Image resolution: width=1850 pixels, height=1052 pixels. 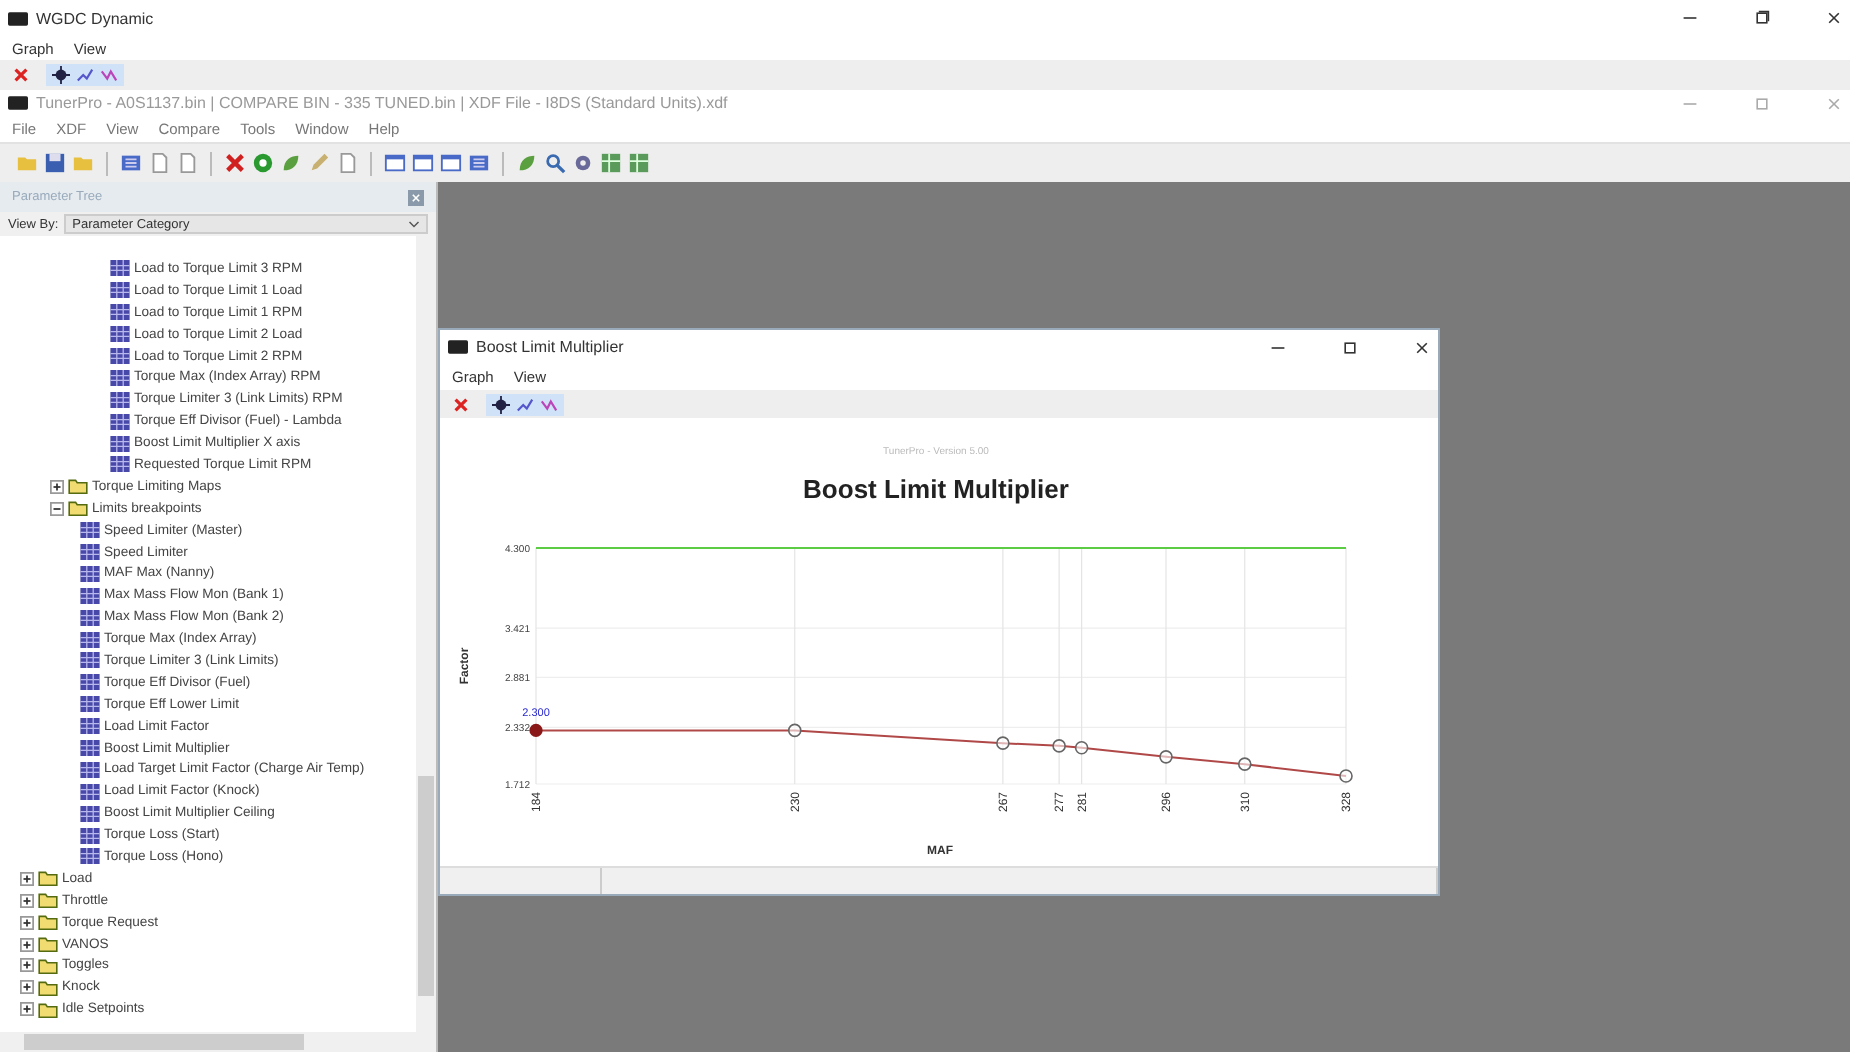 I want to click on maximize-icon, so click(x=1350, y=347).